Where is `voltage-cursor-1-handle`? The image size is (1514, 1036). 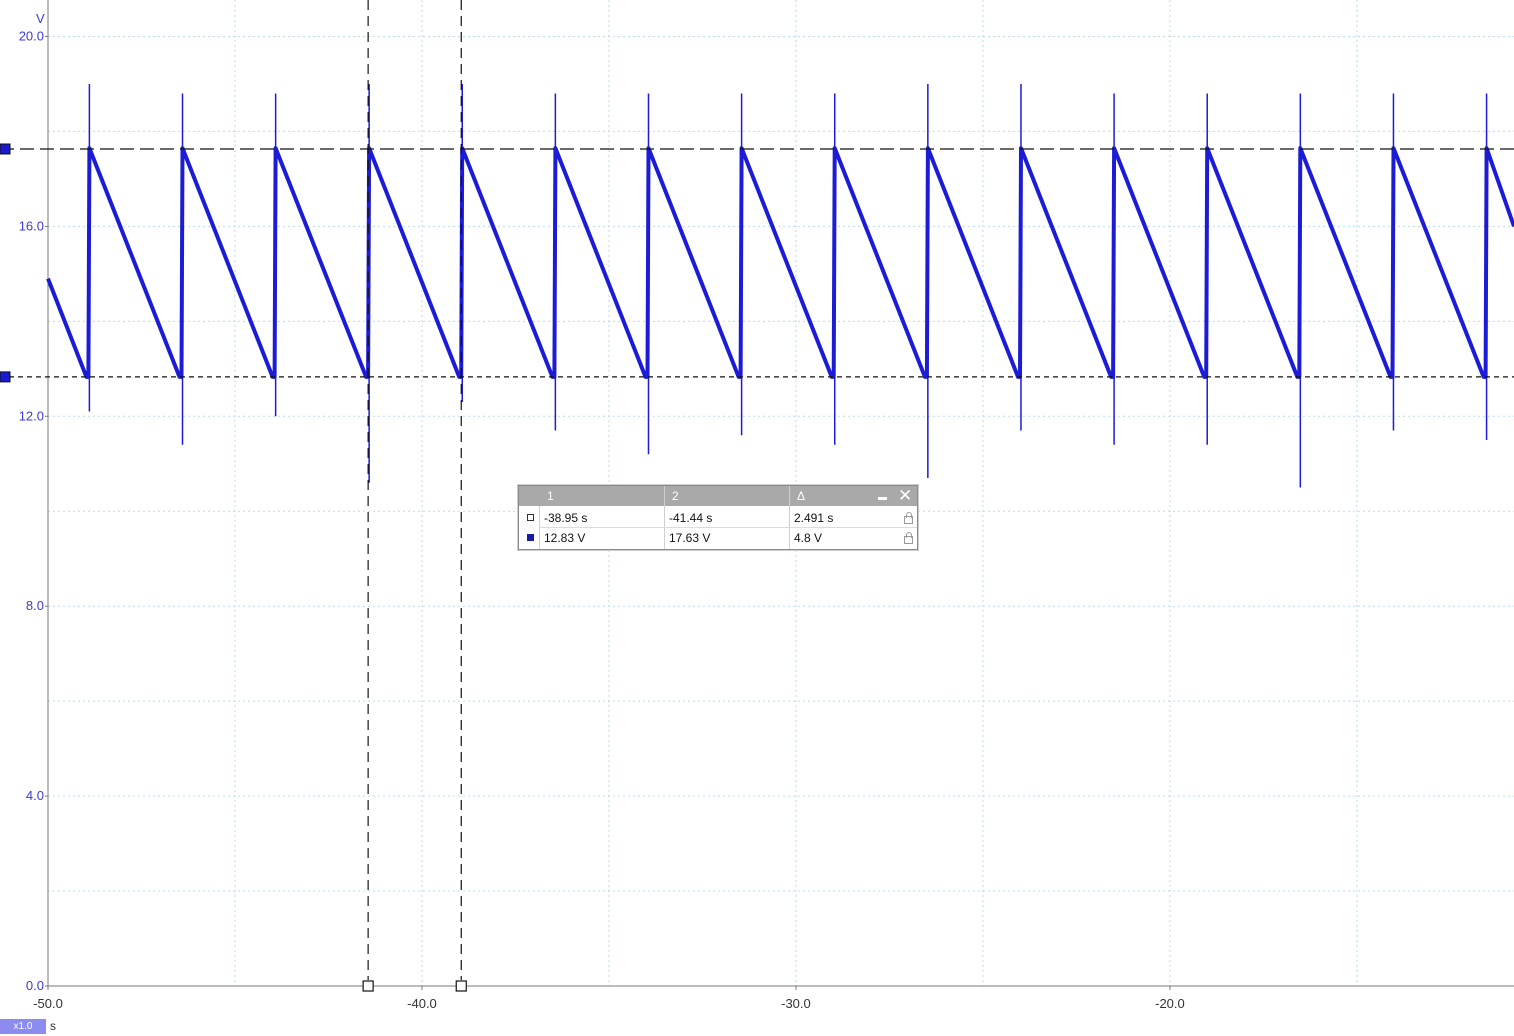 voltage-cursor-1-handle is located at coordinates (5, 377).